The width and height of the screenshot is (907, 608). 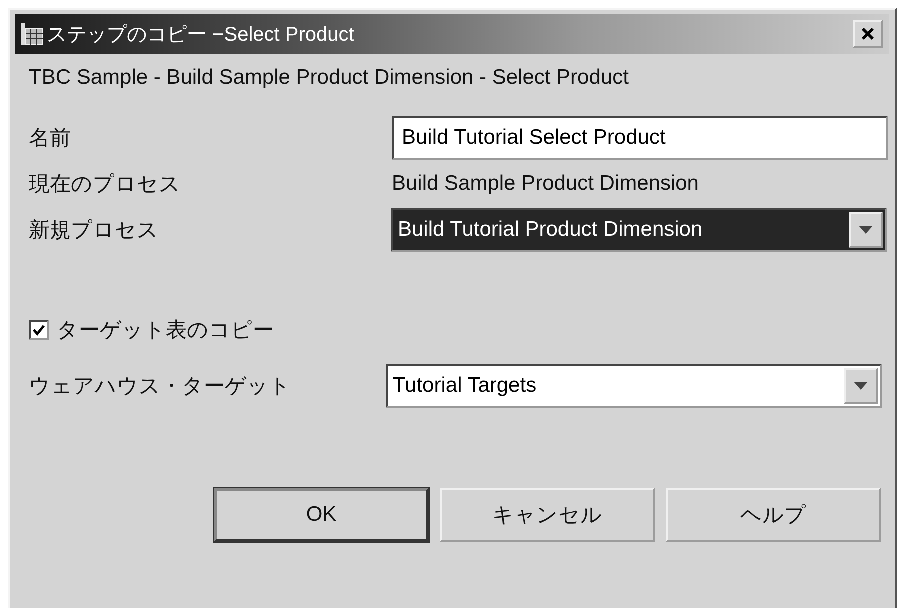 I want to click on window-title: ステップのコピー −Select Product, so click(x=201, y=35).